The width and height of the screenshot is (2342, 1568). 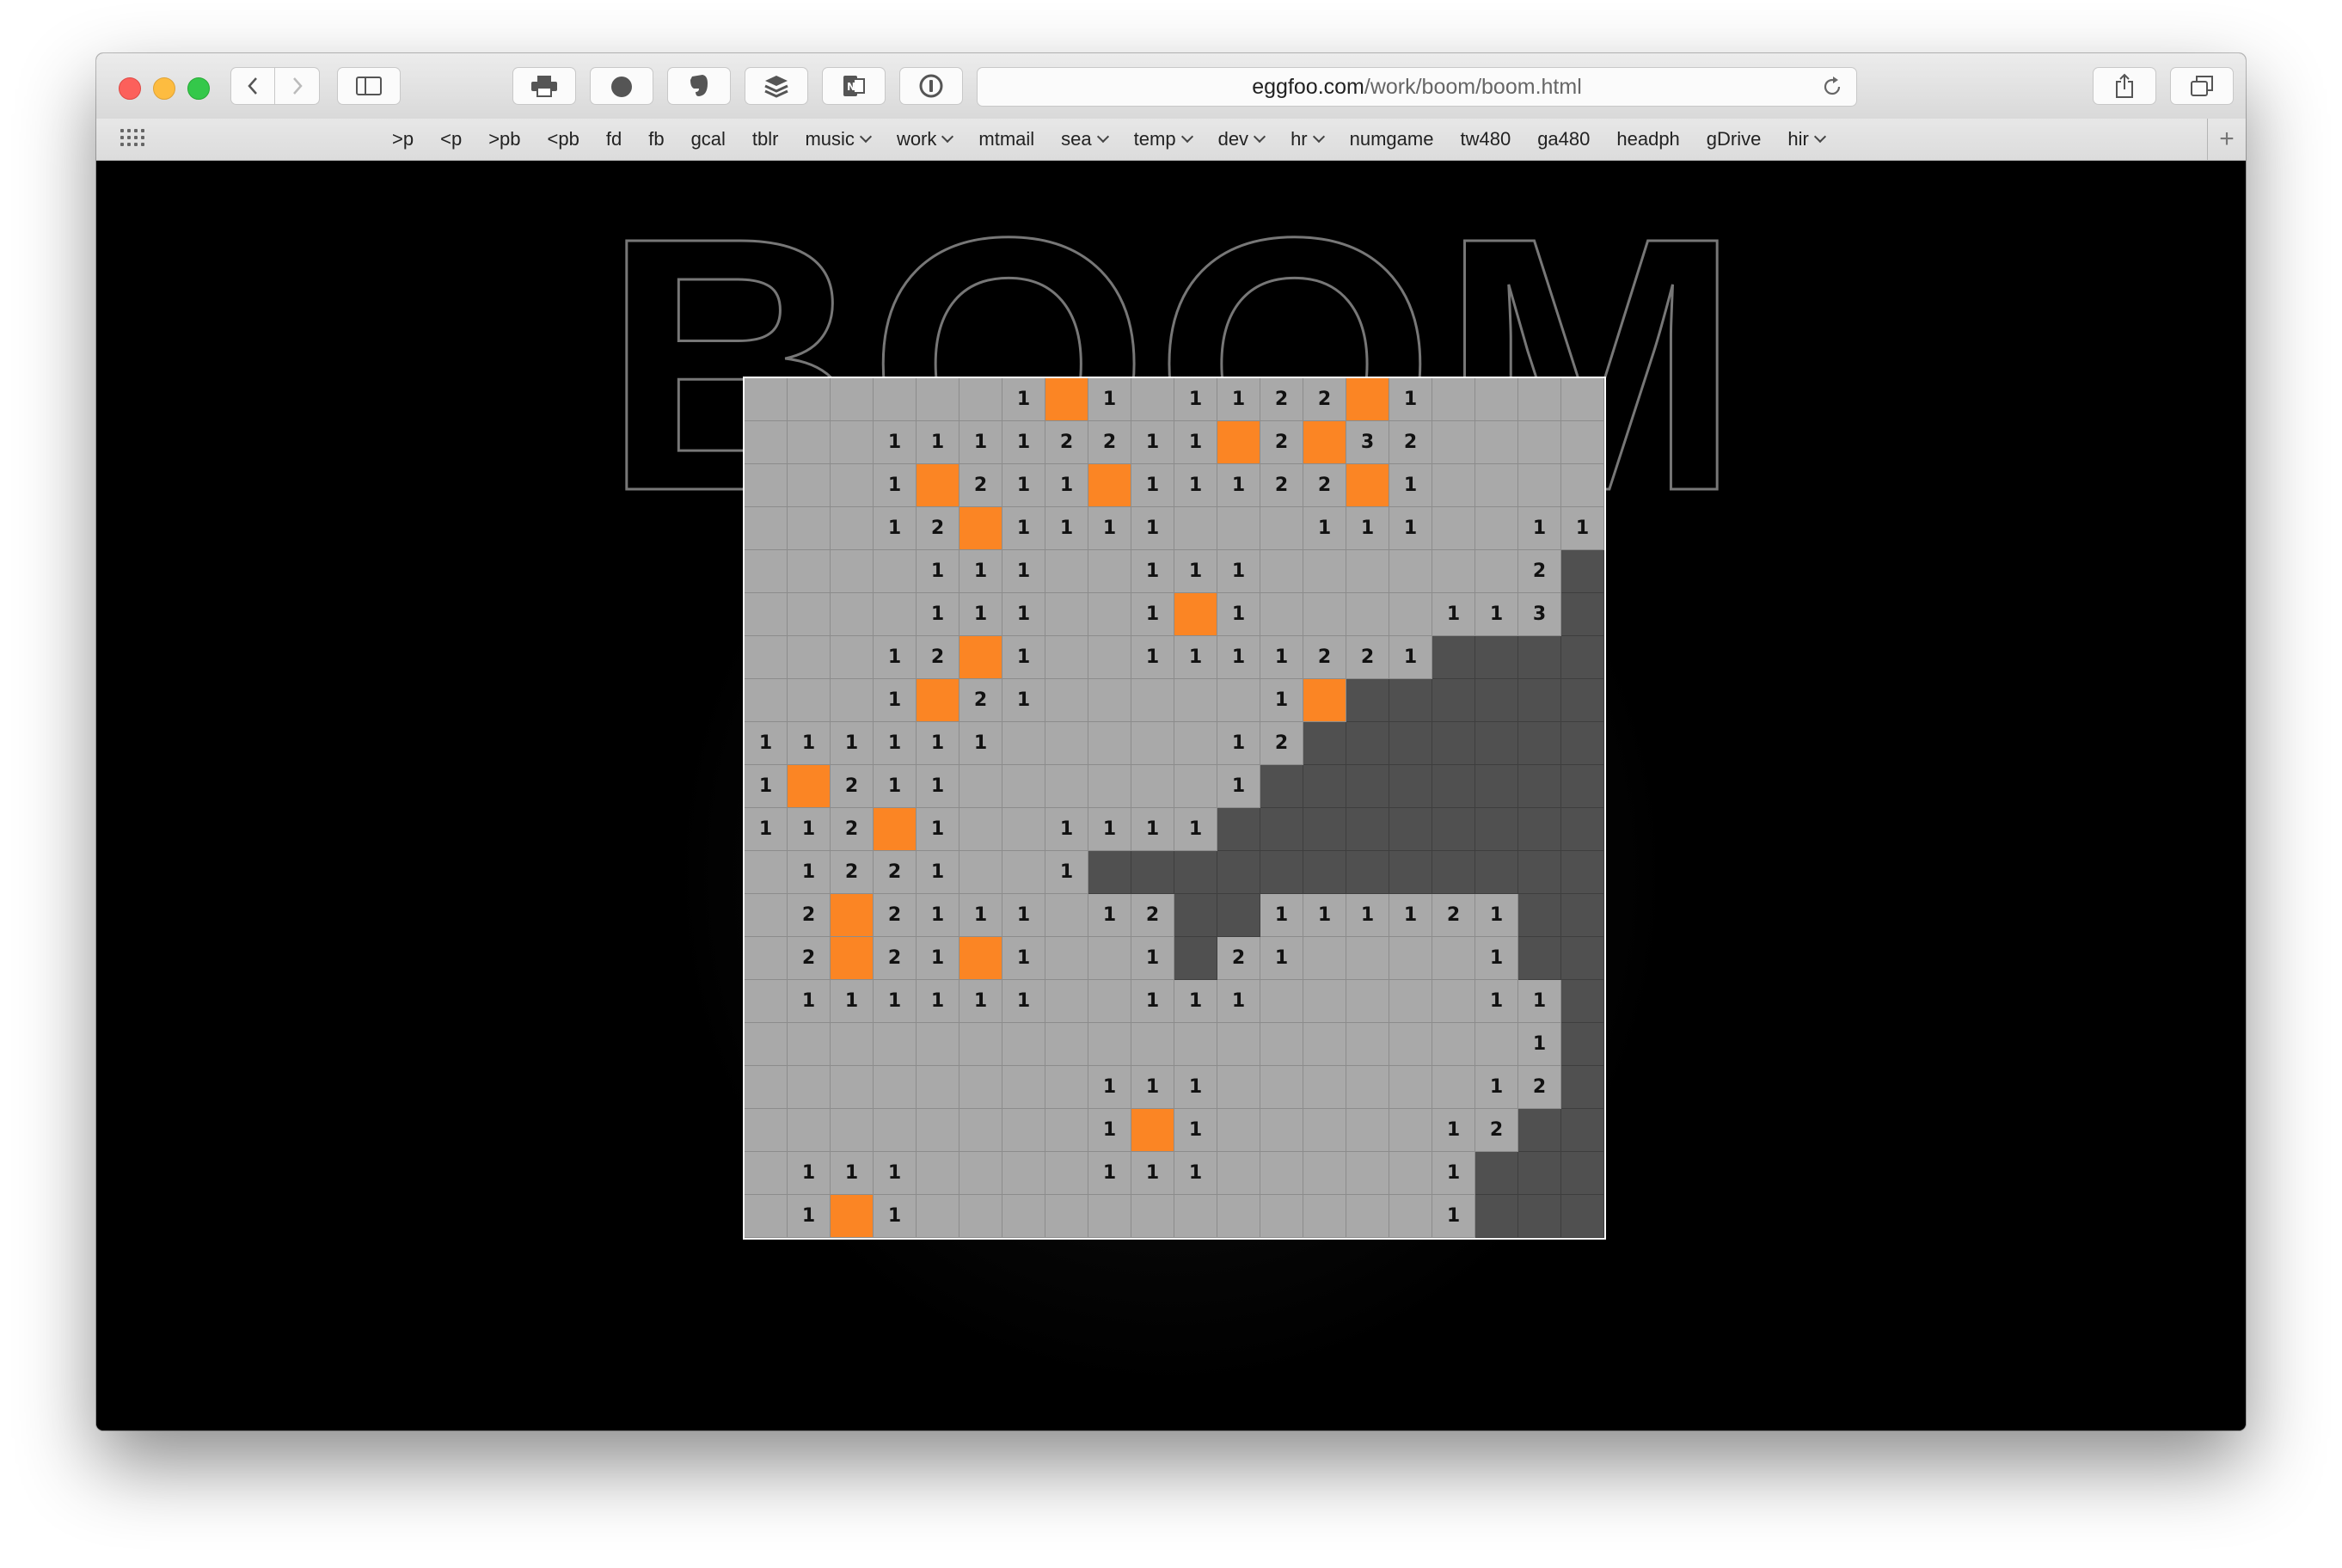 What do you see at coordinates (451, 139) in the screenshot?
I see `bookmark-p: <p` at bounding box center [451, 139].